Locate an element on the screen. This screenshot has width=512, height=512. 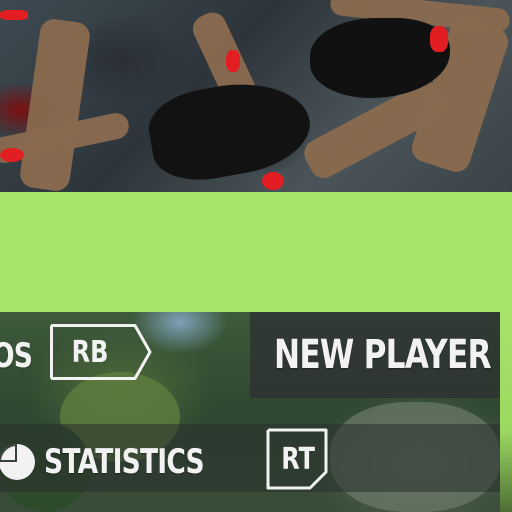
rt-button-label: RT is located at coordinates (298, 459).